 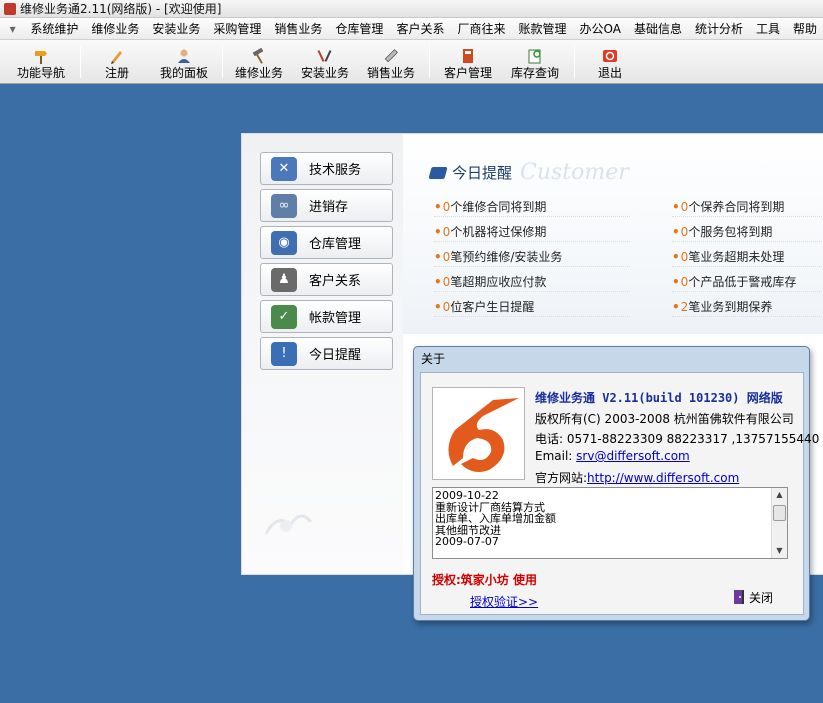 I want to click on email-link: srv@differsoft.com, so click(x=633, y=456).